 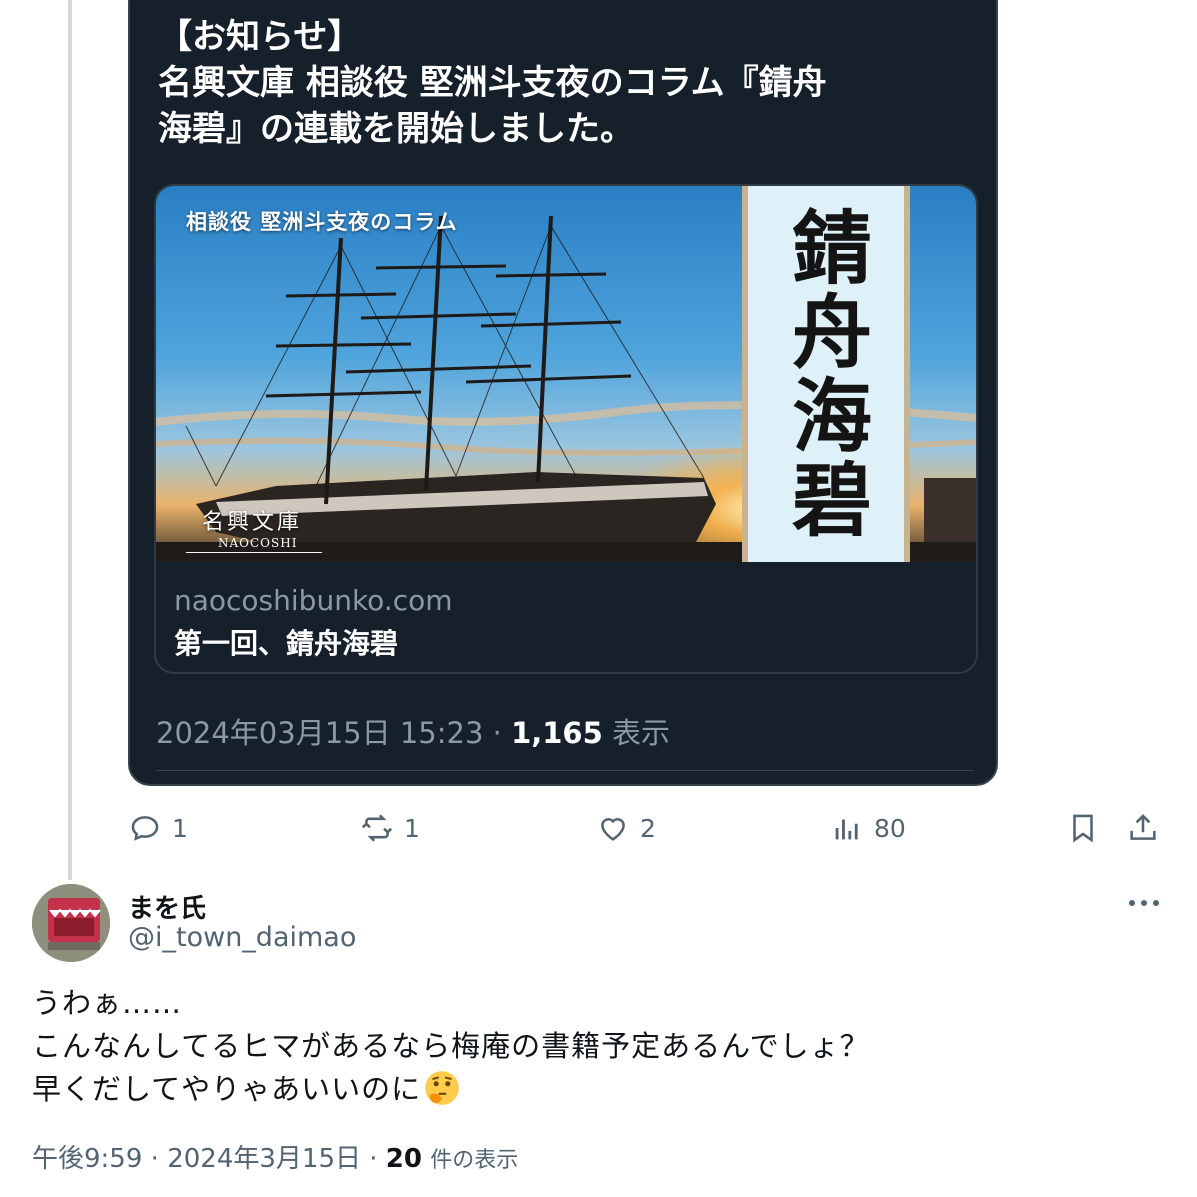 What do you see at coordinates (145, 828) in the screenshot?
I see `reply-icon` at bounding box center [145, 828].